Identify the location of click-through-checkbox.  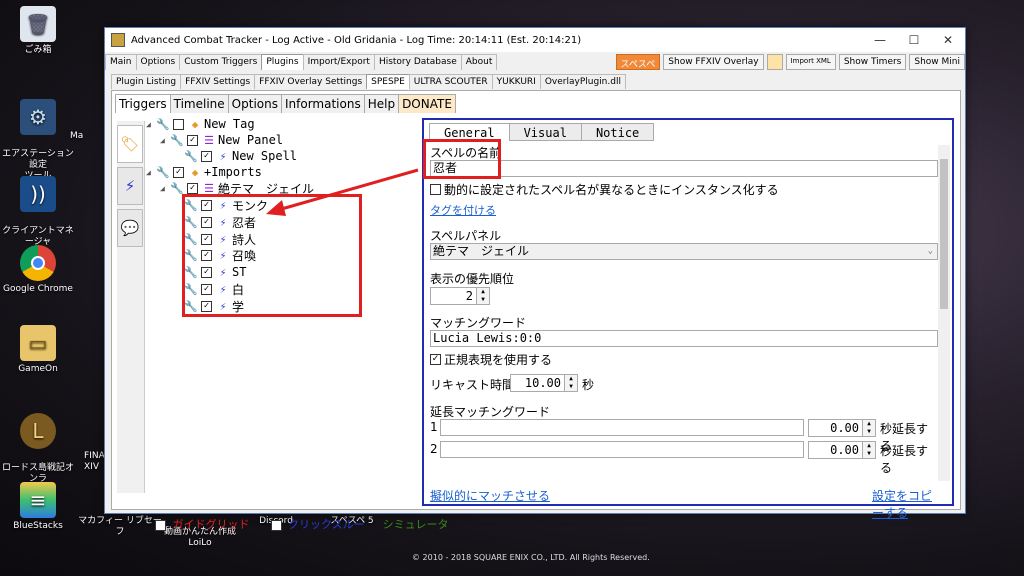
(276, 525).